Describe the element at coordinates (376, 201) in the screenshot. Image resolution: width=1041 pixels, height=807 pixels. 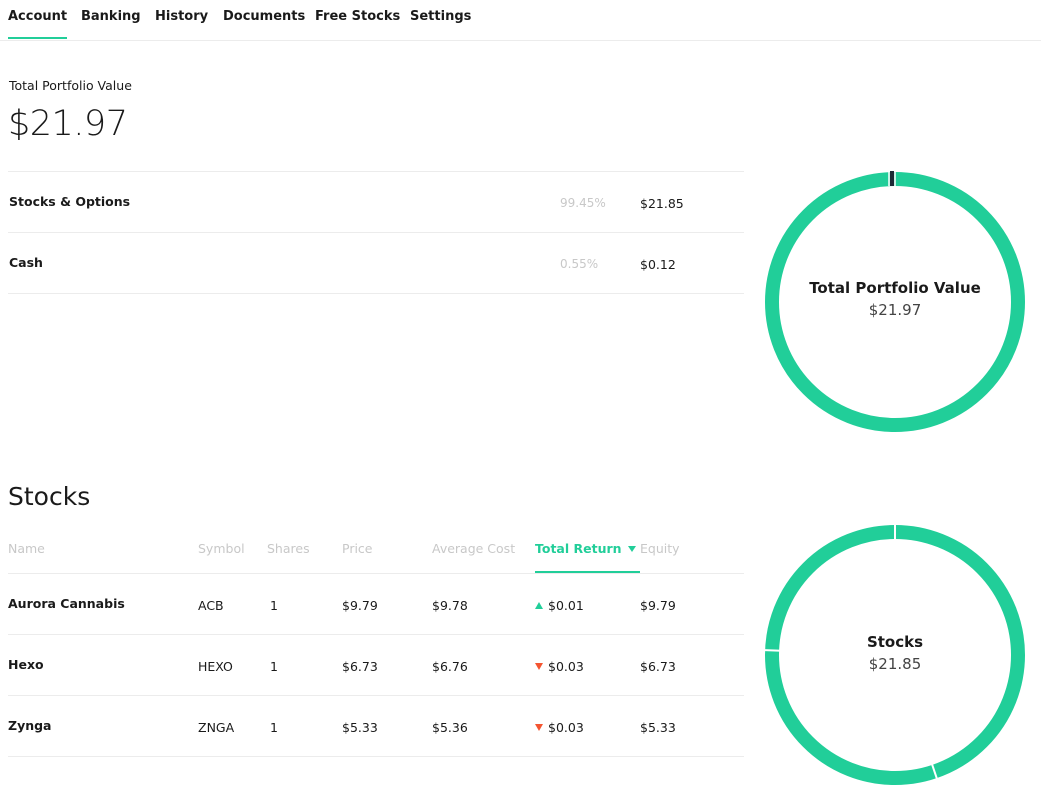
I see `allocation-row-stocks: Stocks & Options 99.45% $21.85` at that location.